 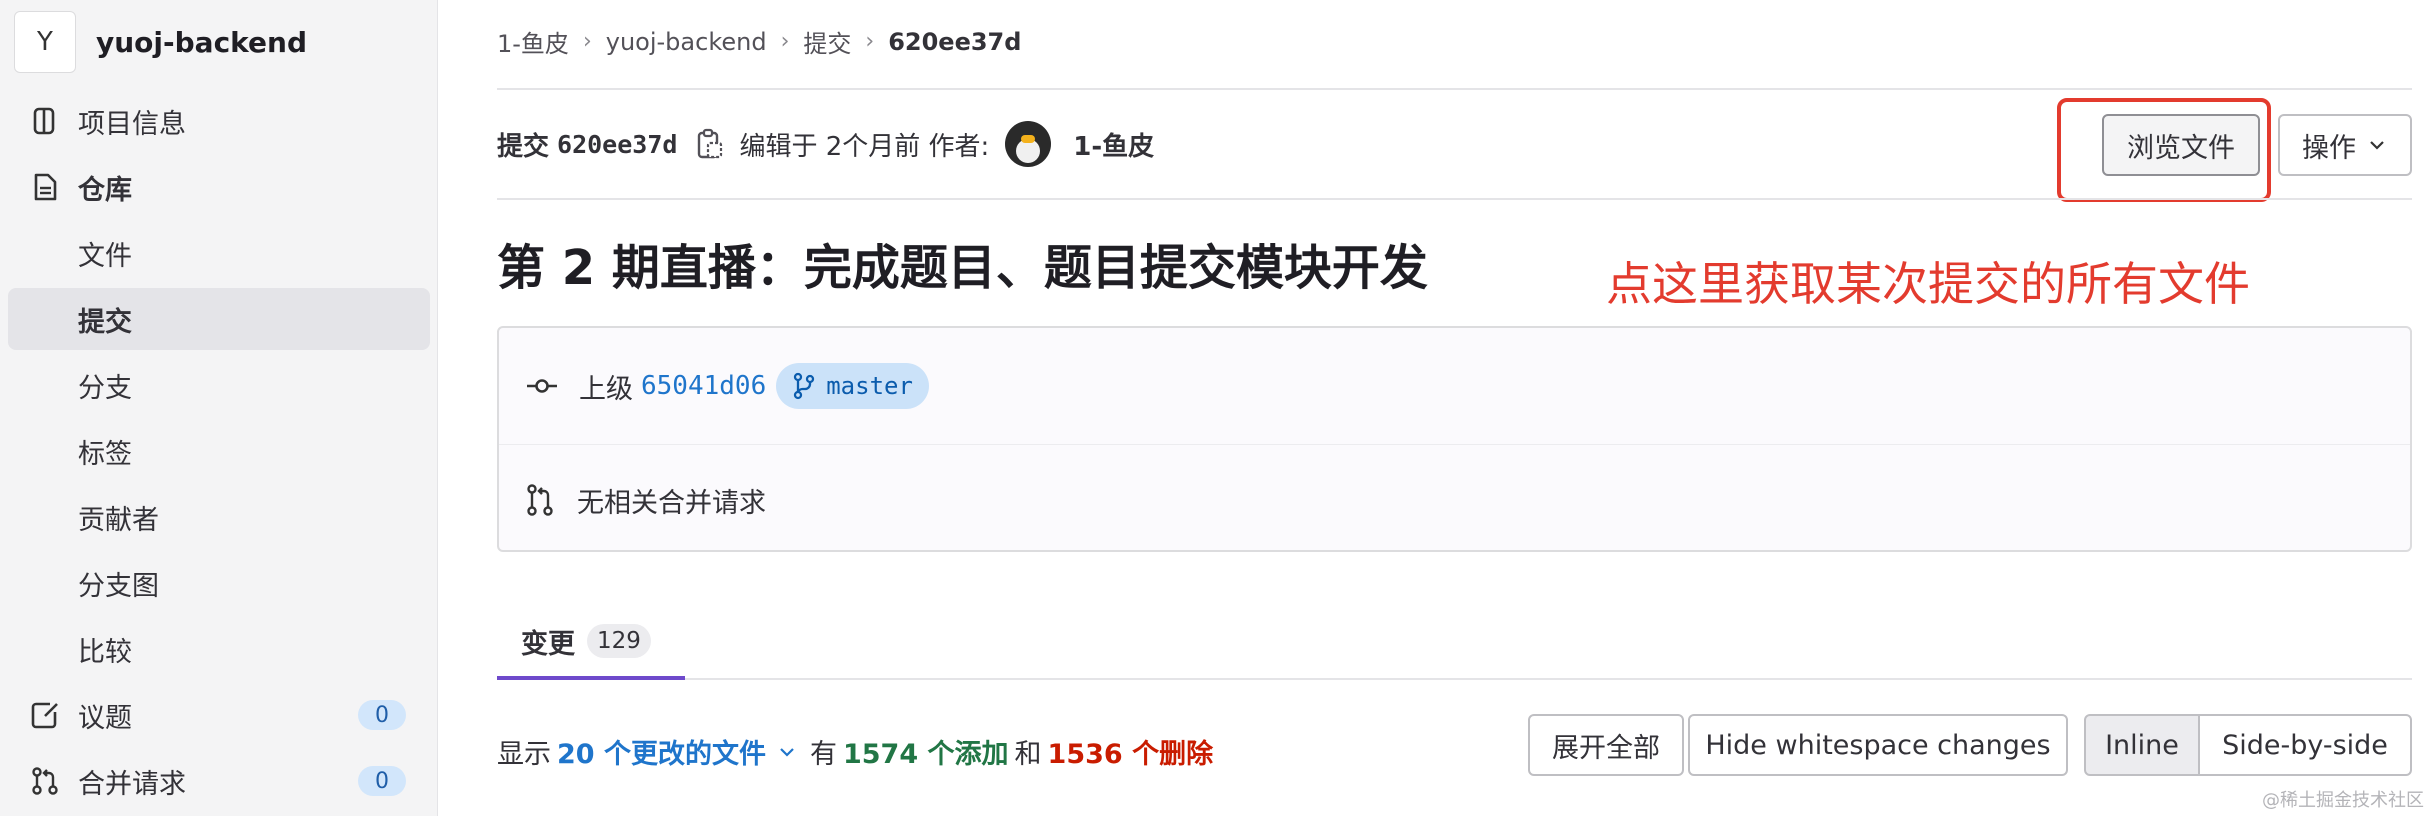 What do you see at coordinates (661, 751) in the screenshot?
I see `changed-files-dropdown: 20 个更改的文件` at bounding box center [661, 751].